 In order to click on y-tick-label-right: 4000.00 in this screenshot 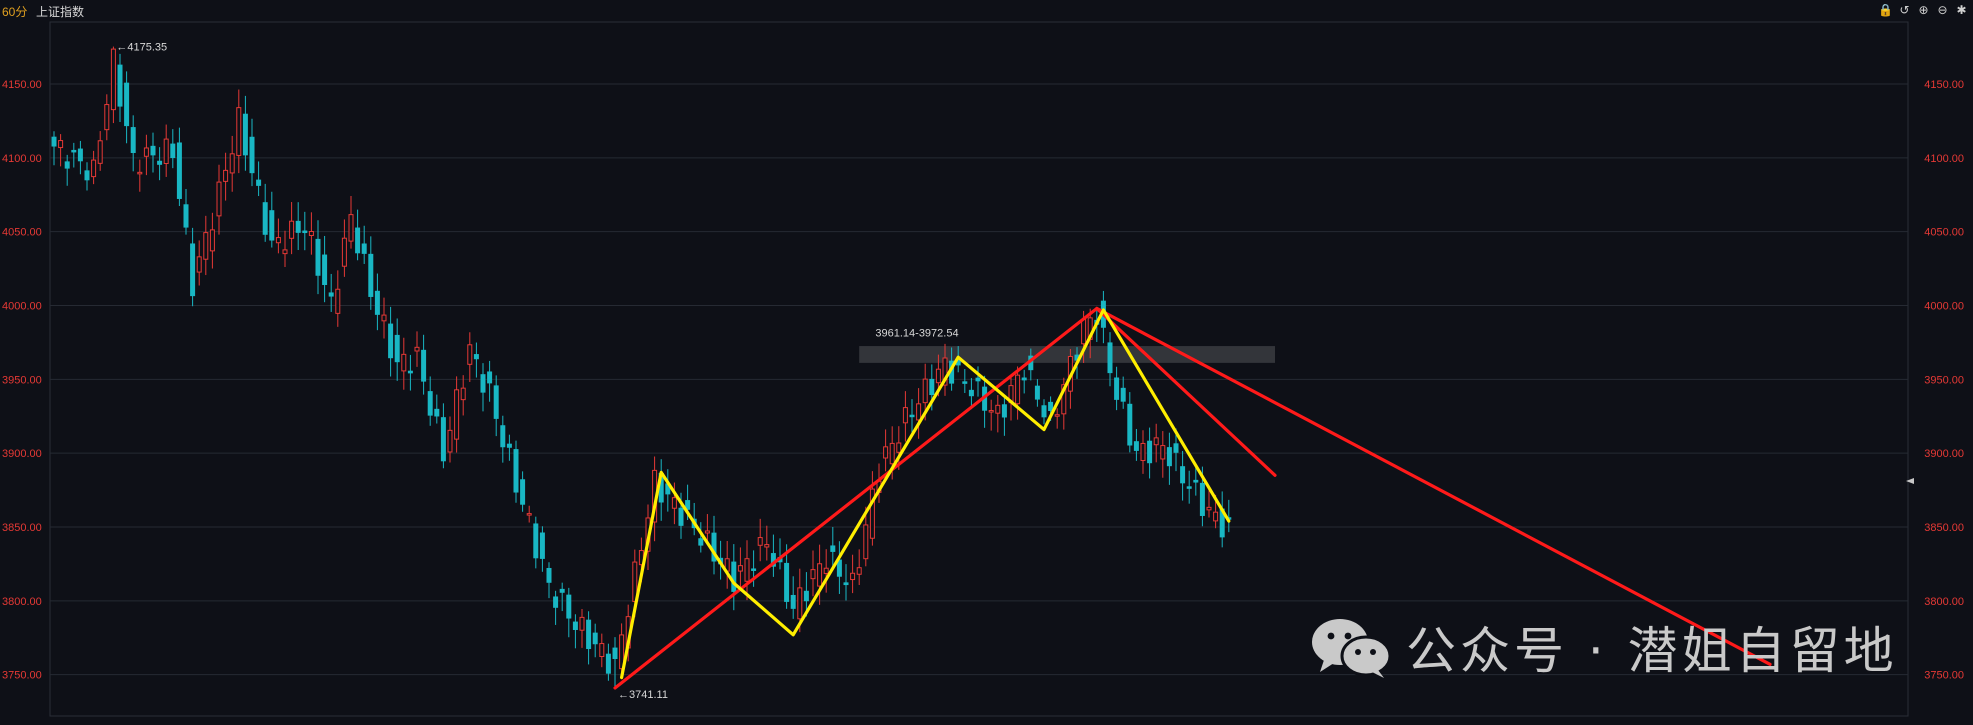, I will do `click(1944, 307)`.